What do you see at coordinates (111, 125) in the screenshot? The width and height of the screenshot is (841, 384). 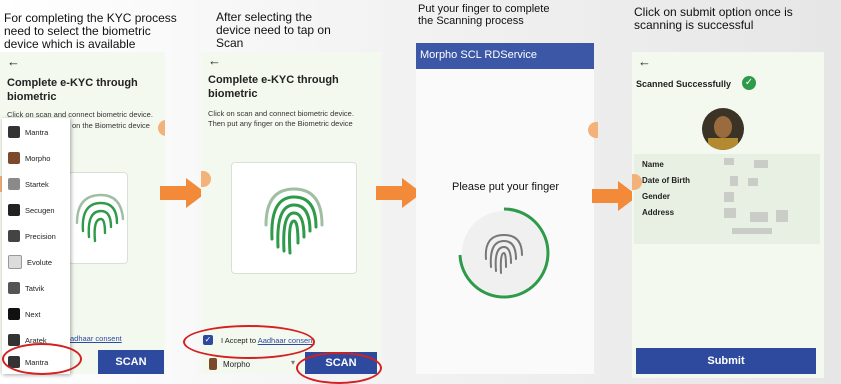 I see `instruction-text-2: on the Biometric device` at bounding box center [111, 125].